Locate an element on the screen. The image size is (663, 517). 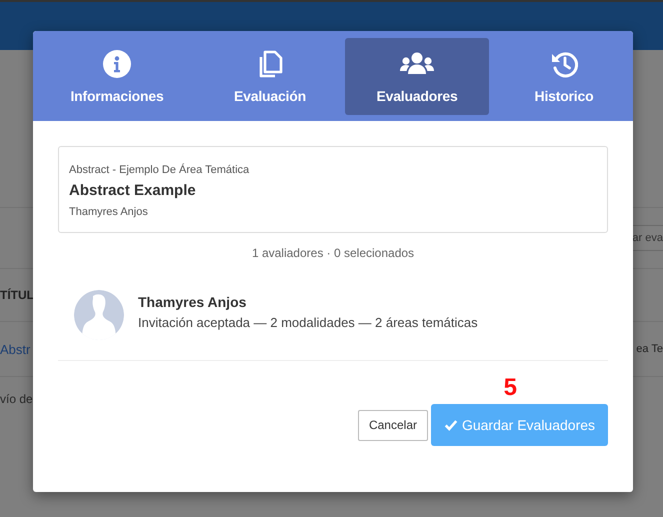
footer-text: vío de is located at coordinates (16, 399).